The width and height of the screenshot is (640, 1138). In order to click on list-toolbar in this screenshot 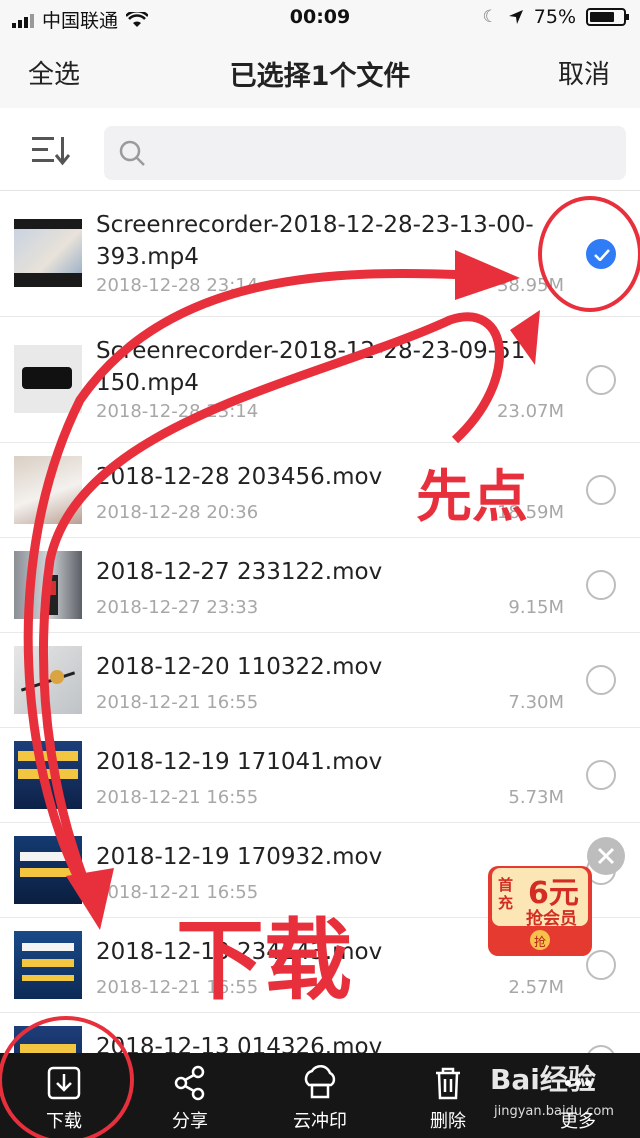, I will do `click(320, 149)`.